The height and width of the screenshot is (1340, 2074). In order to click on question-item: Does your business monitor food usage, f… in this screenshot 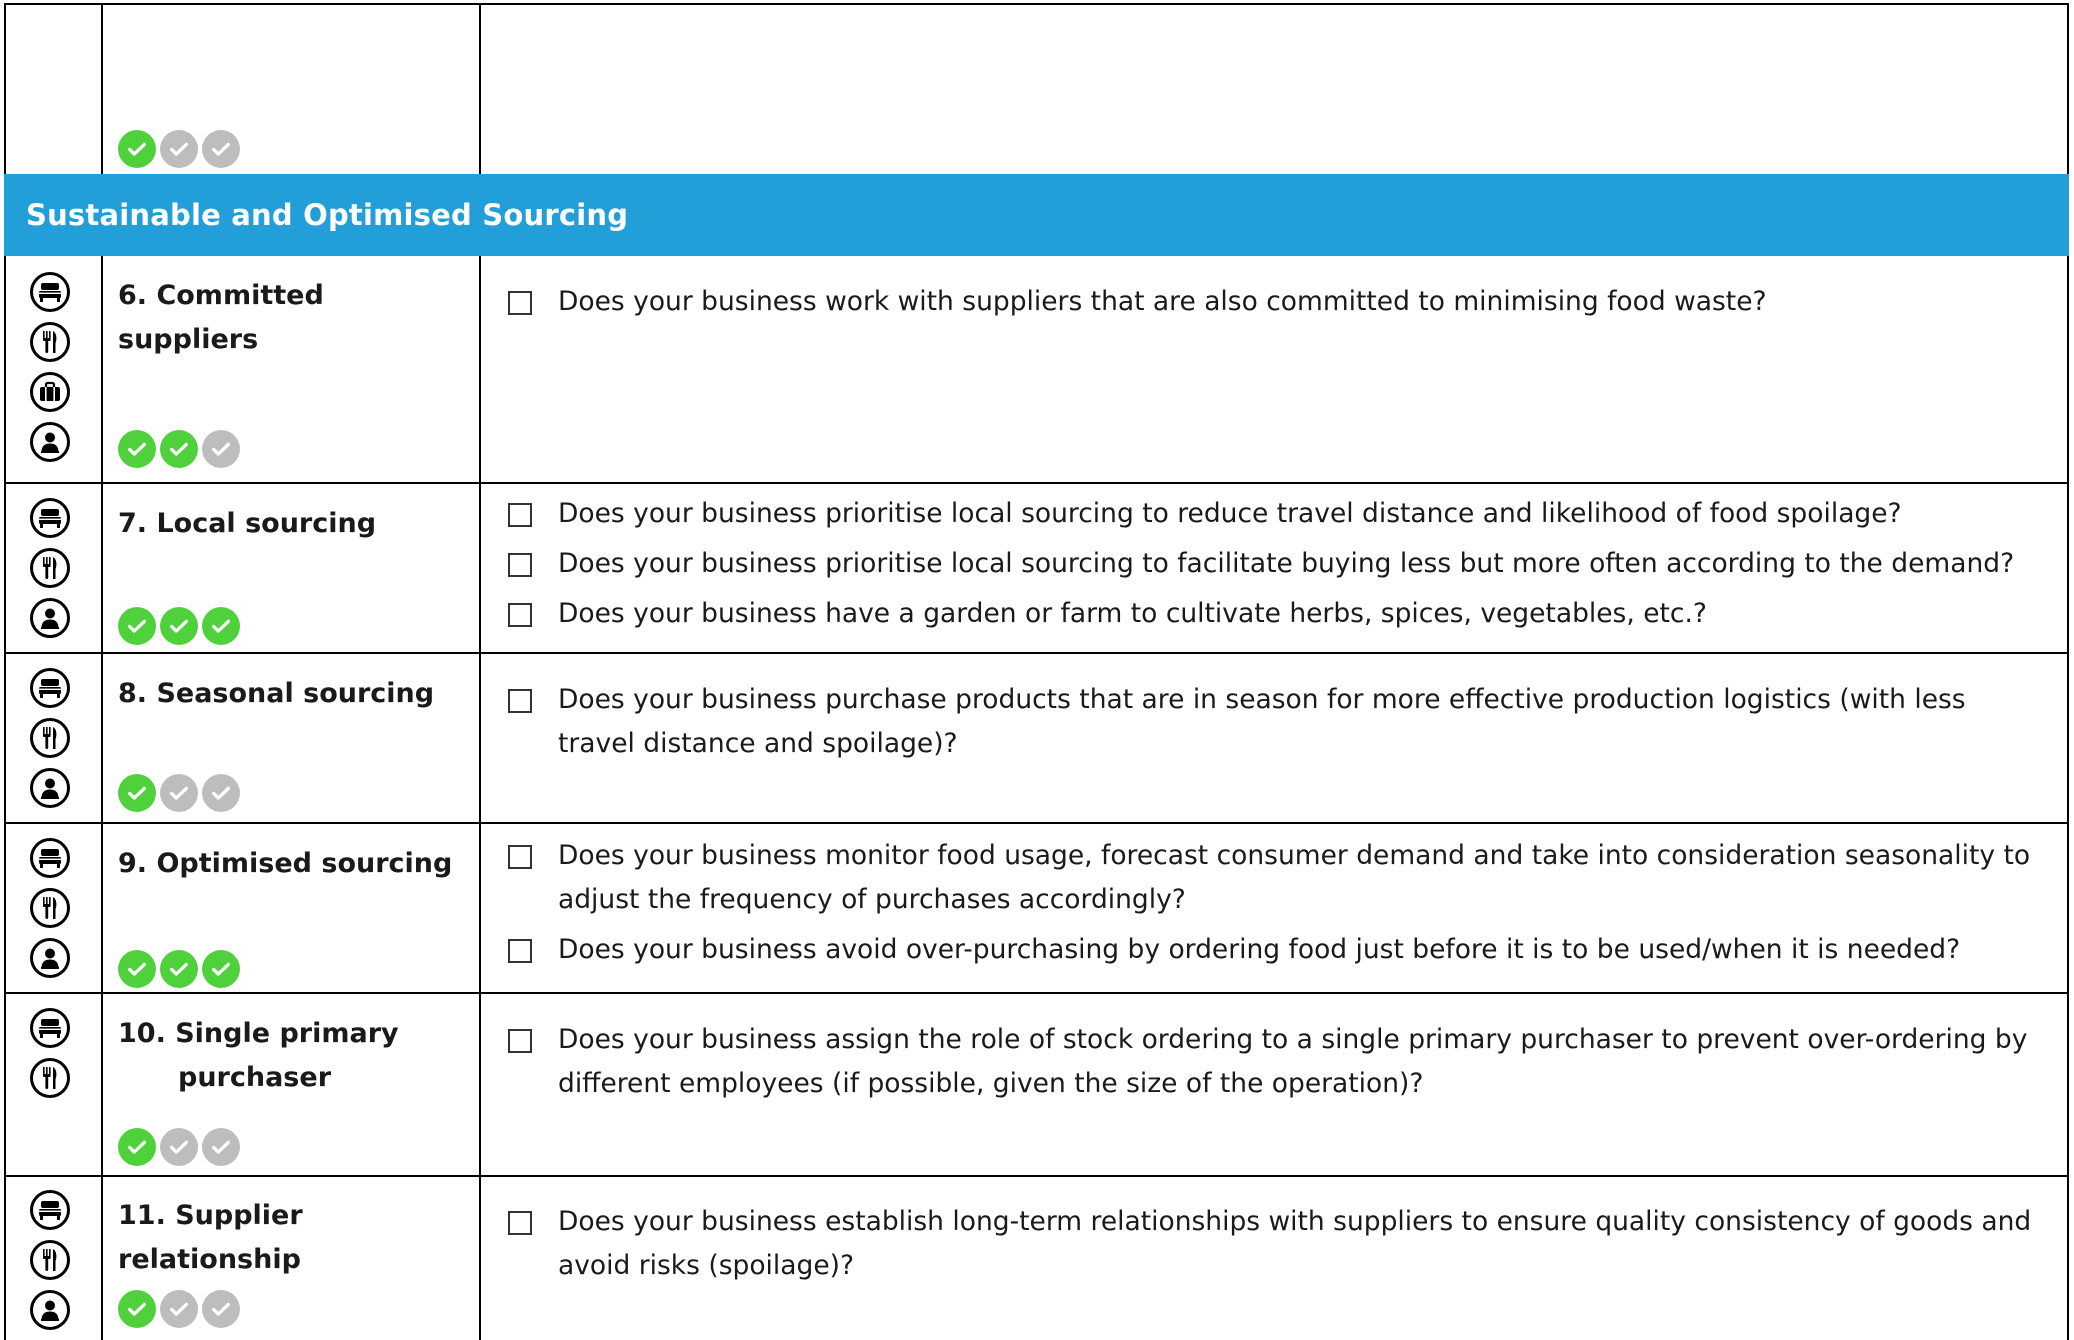, I will do `click(1278, 878)`.